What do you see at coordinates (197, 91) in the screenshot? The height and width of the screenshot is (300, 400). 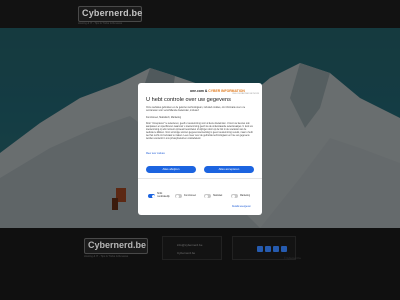 I see `consent-brand-main: one.com` at bounding box center [197, 91].